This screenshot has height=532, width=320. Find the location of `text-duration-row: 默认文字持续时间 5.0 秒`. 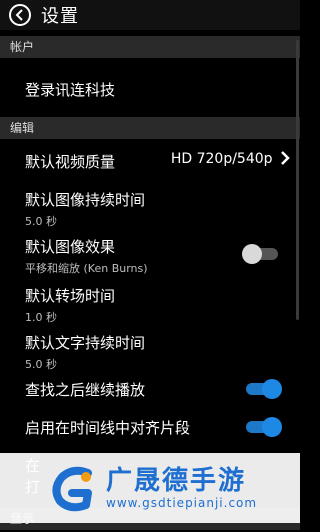

text-duration-row: 默认文字持续时间 5.0 秒 is located at coordinates (162, 352).